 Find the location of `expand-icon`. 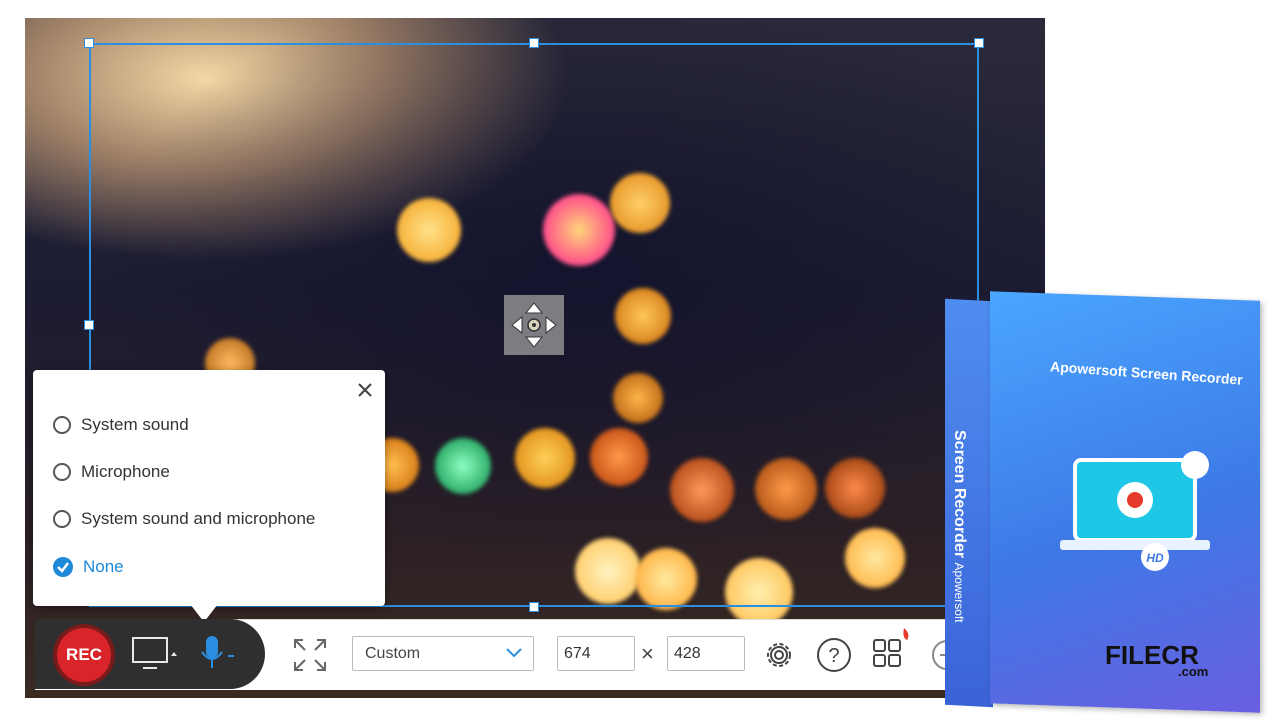

expand-icon is located at coordinates (310, 655).